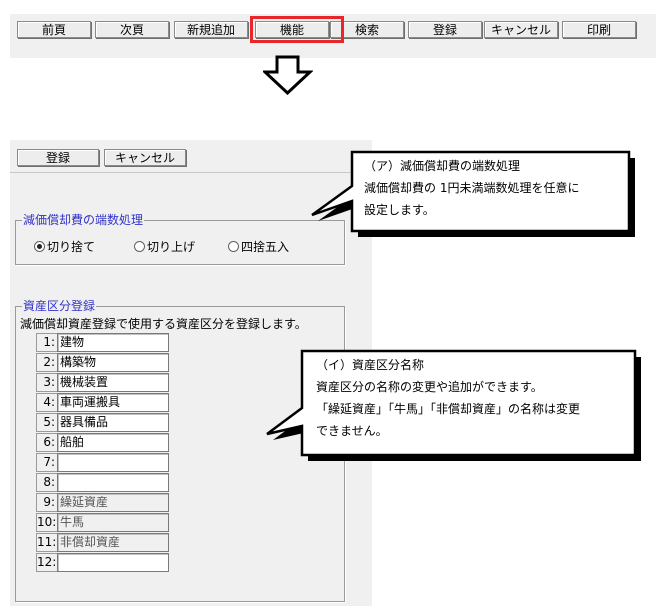 Image resolution: width=660 pixels, height=616 pixels. I want to click on callout-b-line2: 「繰延資産」「牛馬」「非償却資産」の名称は変更, so click(448, 409).